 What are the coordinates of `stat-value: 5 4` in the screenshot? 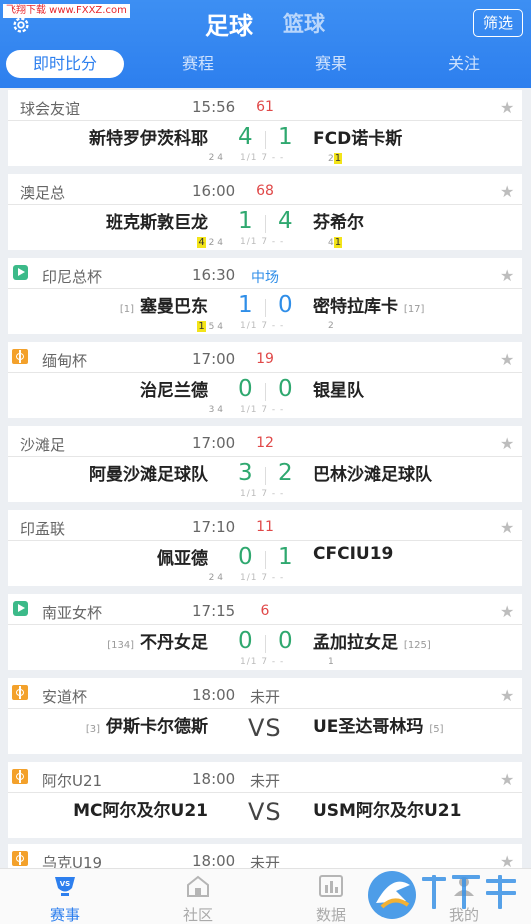 It's located at (215, 327).